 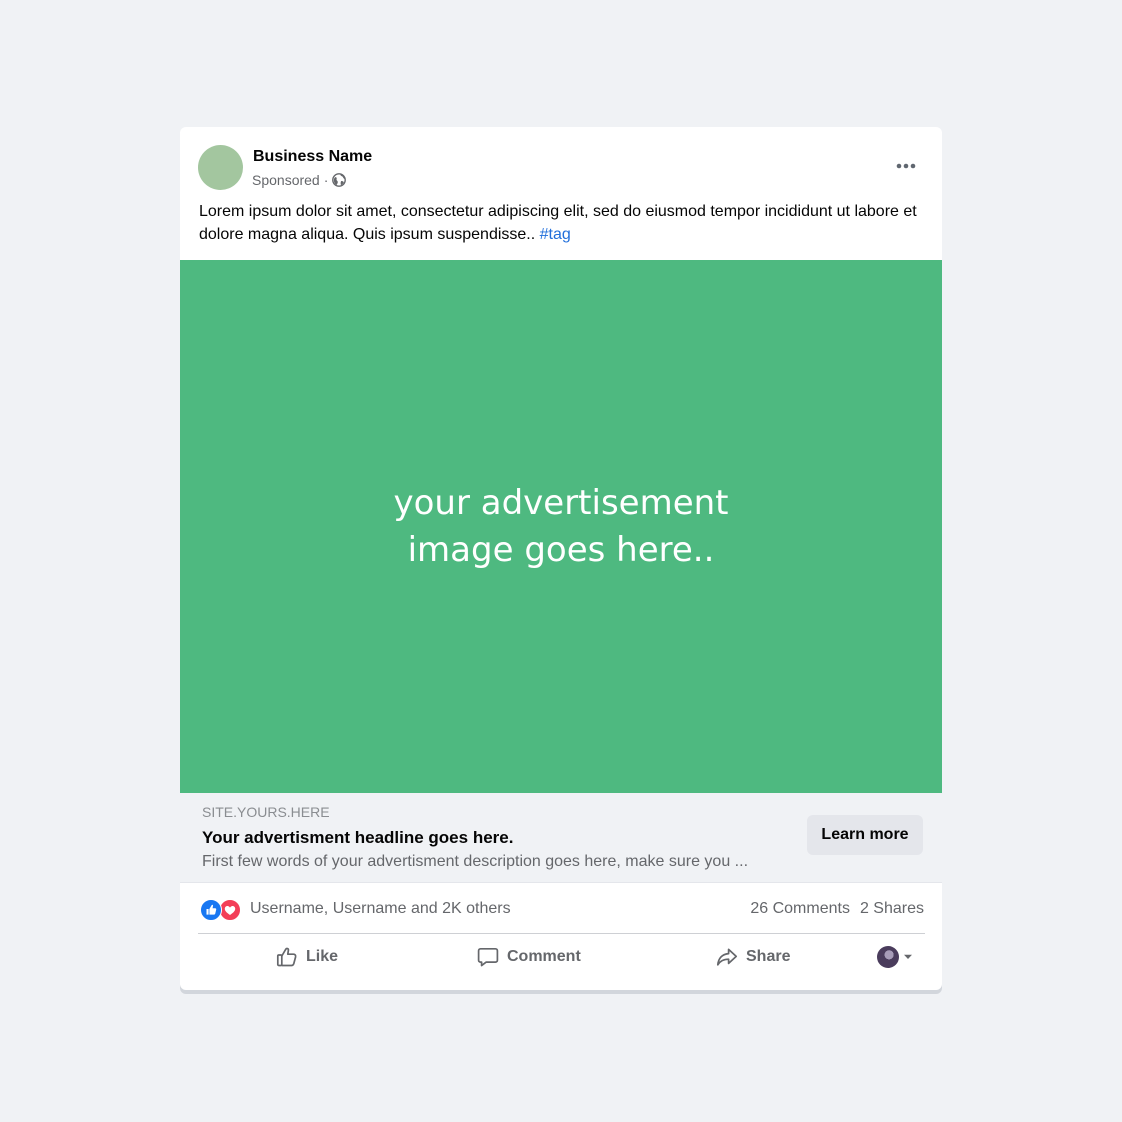 I want to click on share-label: Share, so click(x=768, y=956).